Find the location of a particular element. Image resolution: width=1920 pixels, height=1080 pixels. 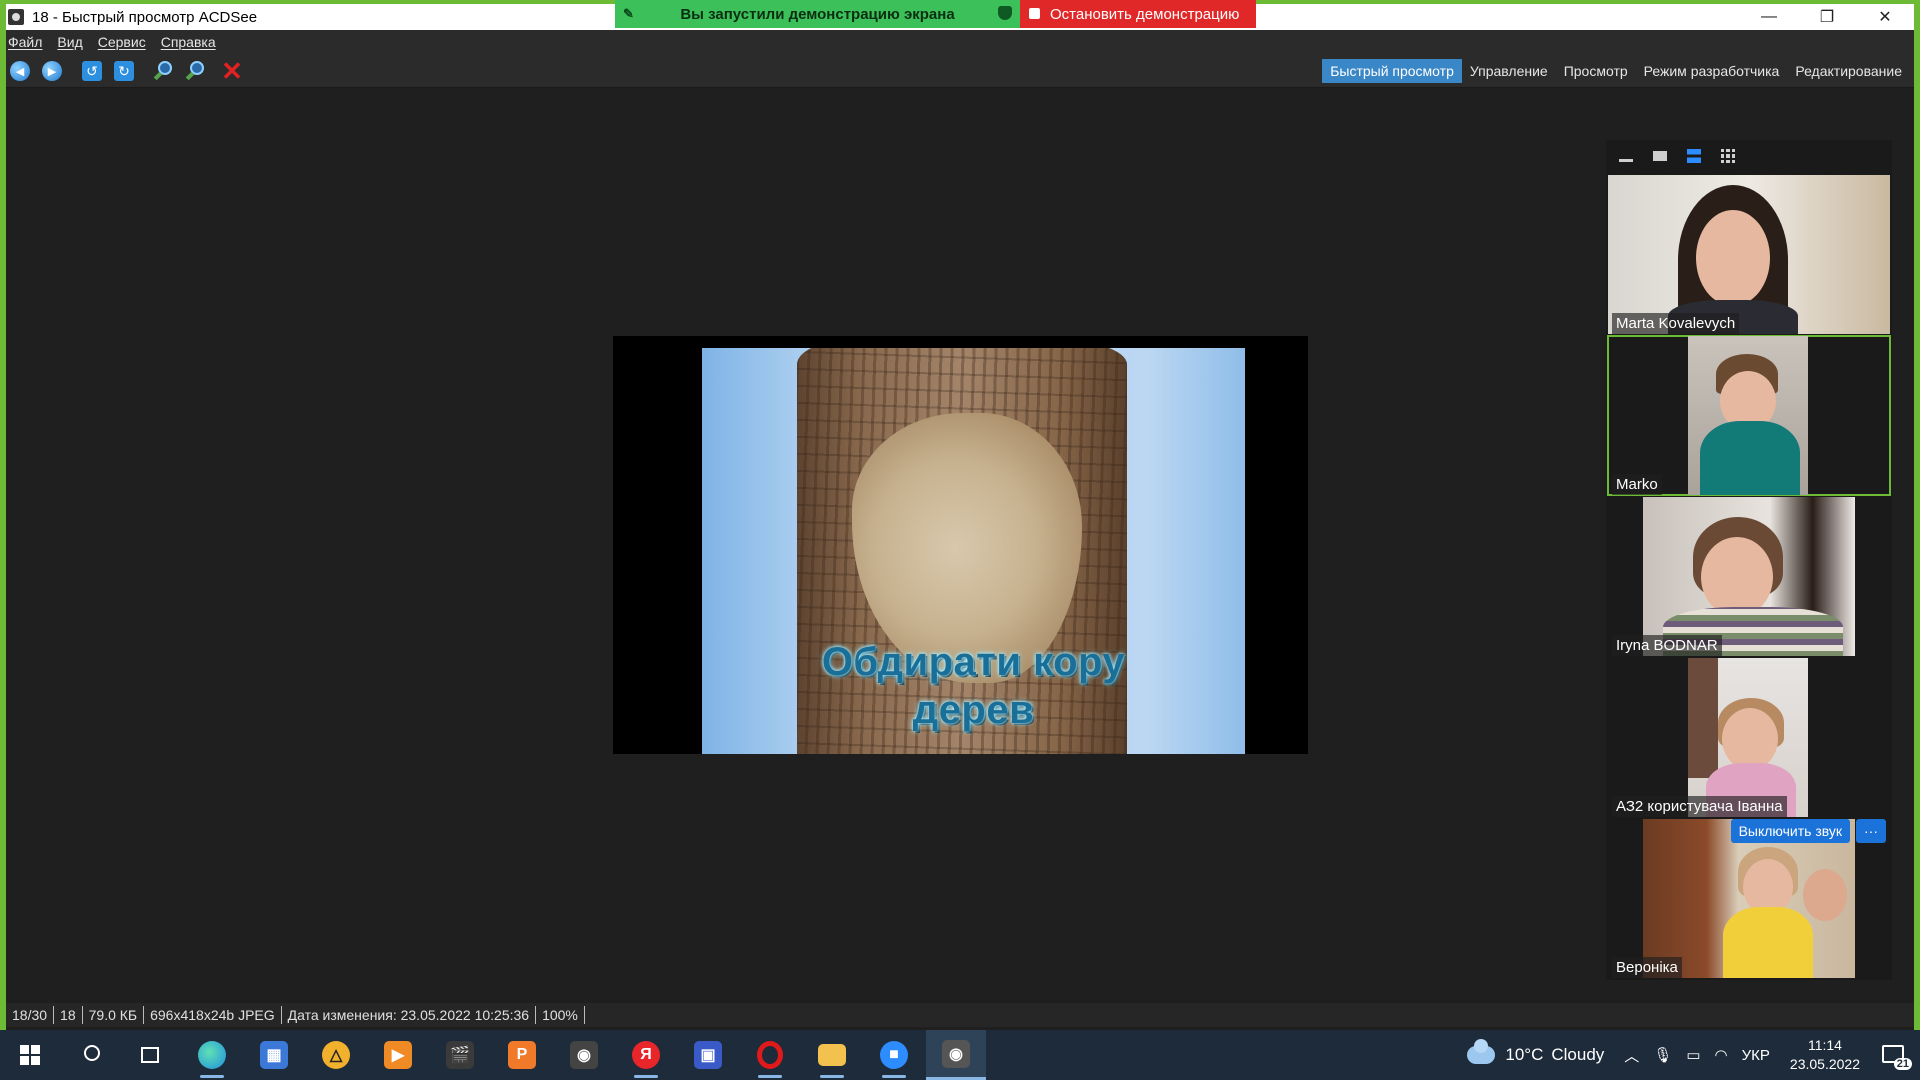

microphone-icon: 🎙 is located at coordinates (1662, 1055).